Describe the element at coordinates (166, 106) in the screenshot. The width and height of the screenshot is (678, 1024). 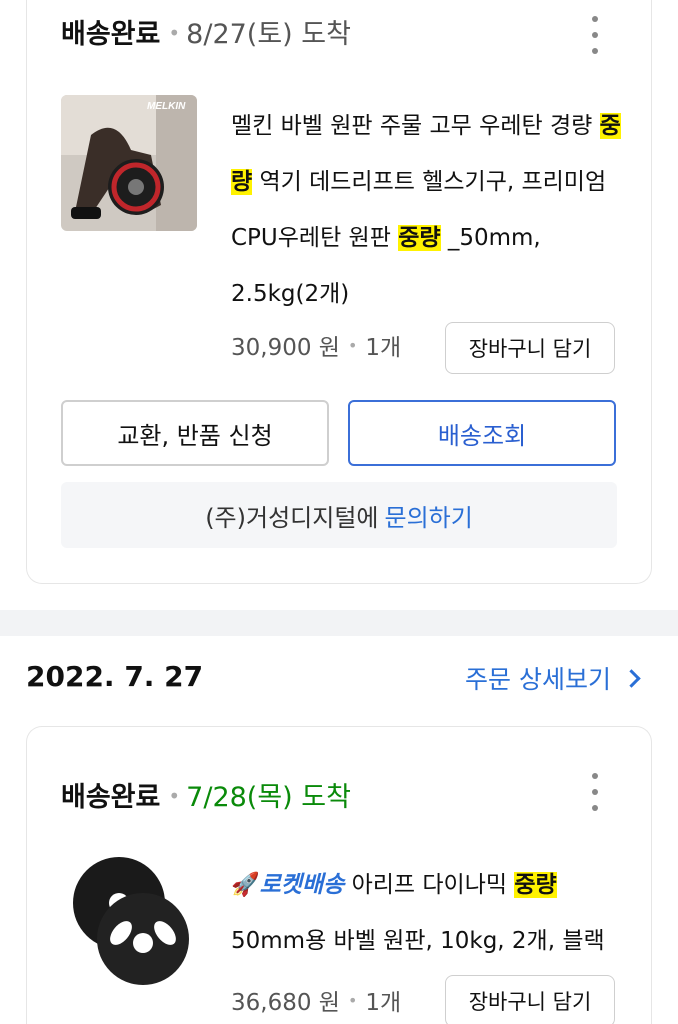
I see `brand-logo-text: MELKIN` at that location.